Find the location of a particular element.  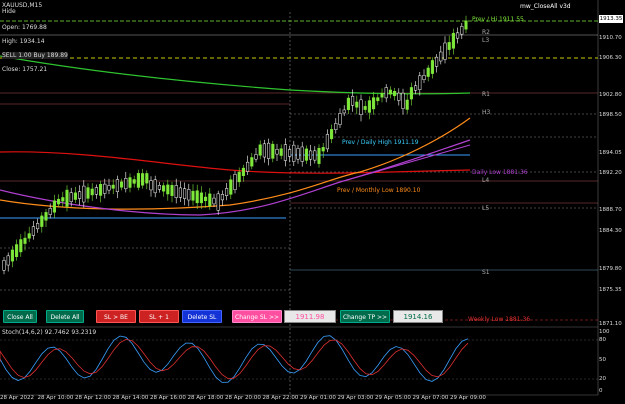

level-l3: L3 is located at coordinates (486, 40).